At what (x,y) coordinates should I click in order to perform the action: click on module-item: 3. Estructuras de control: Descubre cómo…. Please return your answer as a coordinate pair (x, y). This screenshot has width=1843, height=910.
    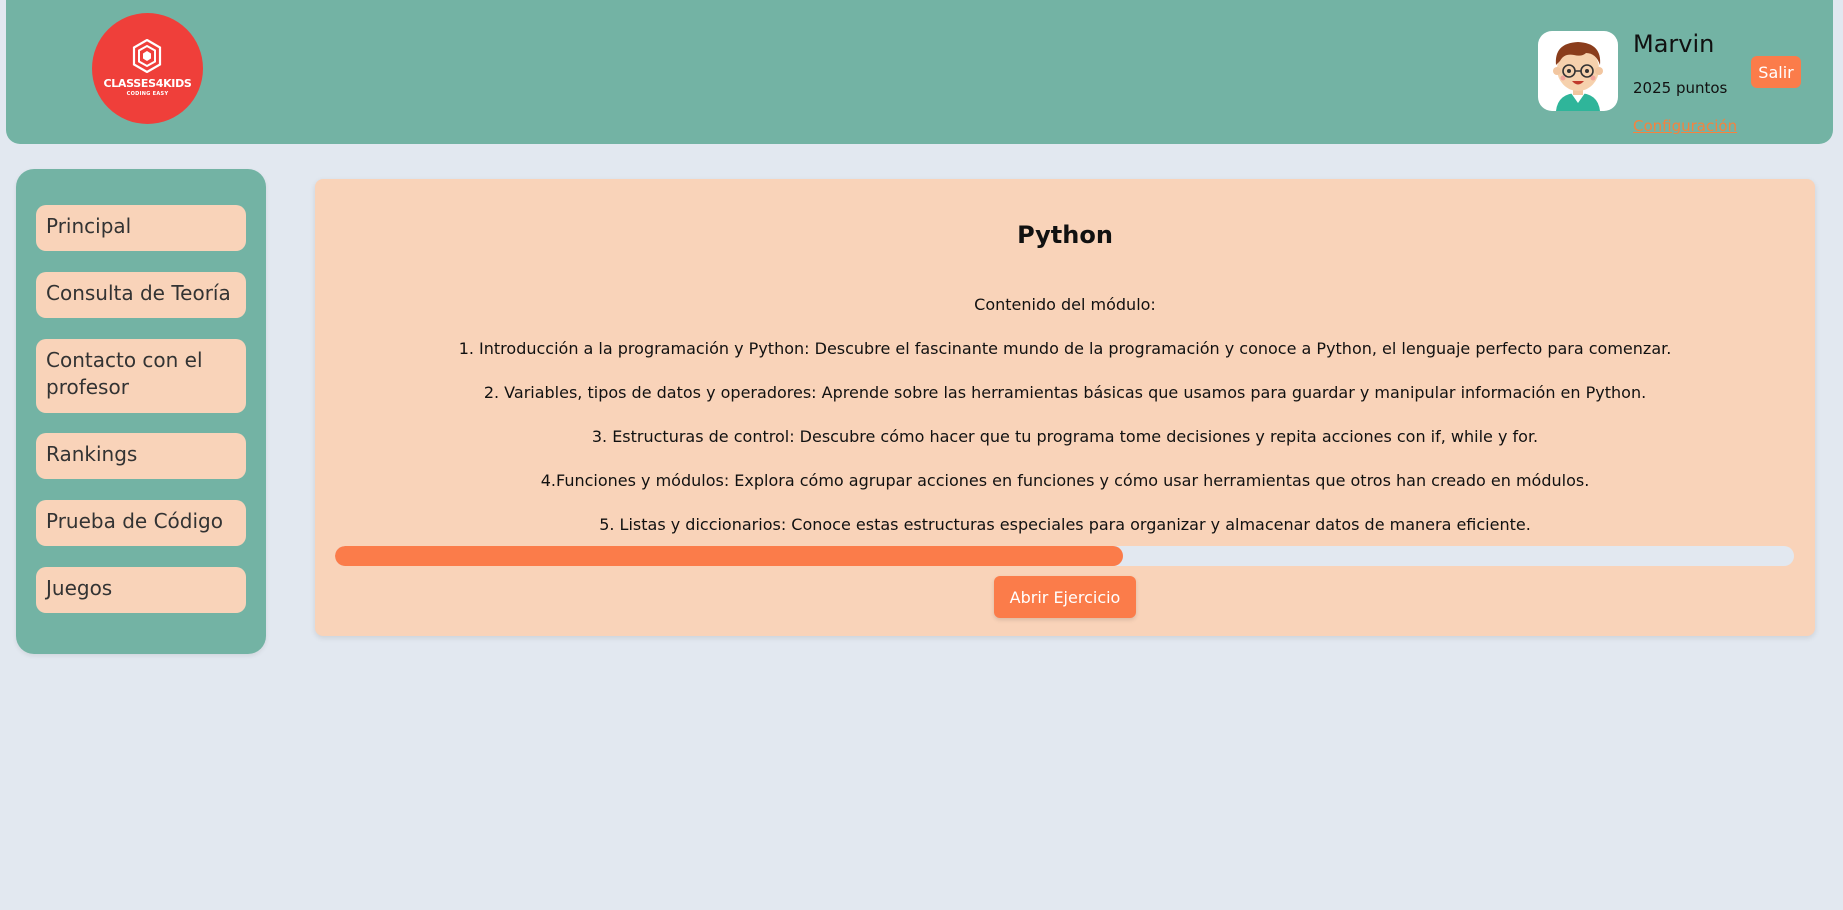
    Looking at the image, I should click on (1065, 436).